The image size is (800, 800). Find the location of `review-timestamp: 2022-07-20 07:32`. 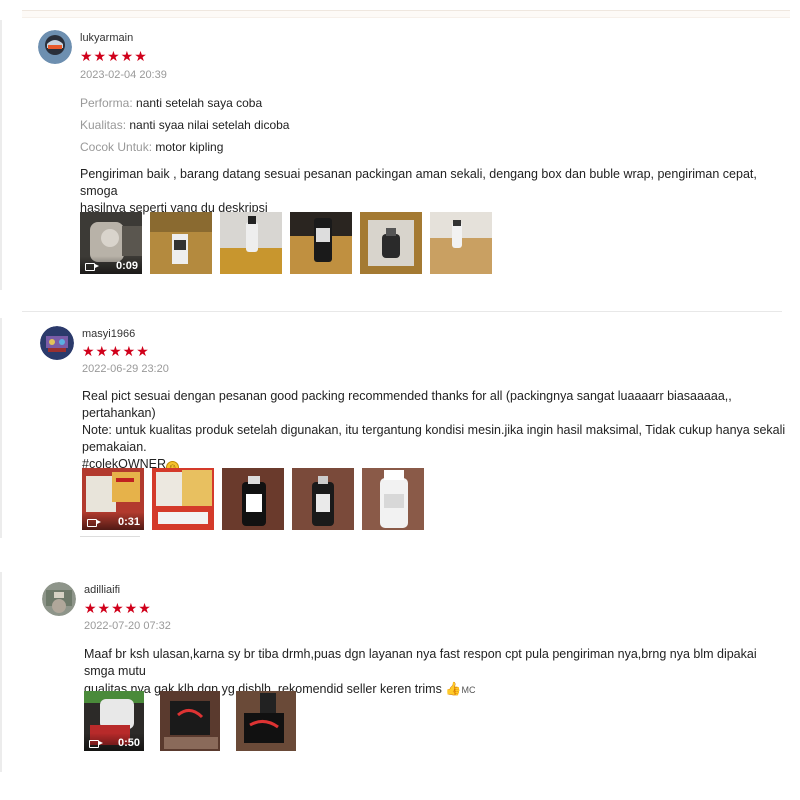

review-timestamp: 2022-07-20 07:32 is located at coordinates (127, 626).